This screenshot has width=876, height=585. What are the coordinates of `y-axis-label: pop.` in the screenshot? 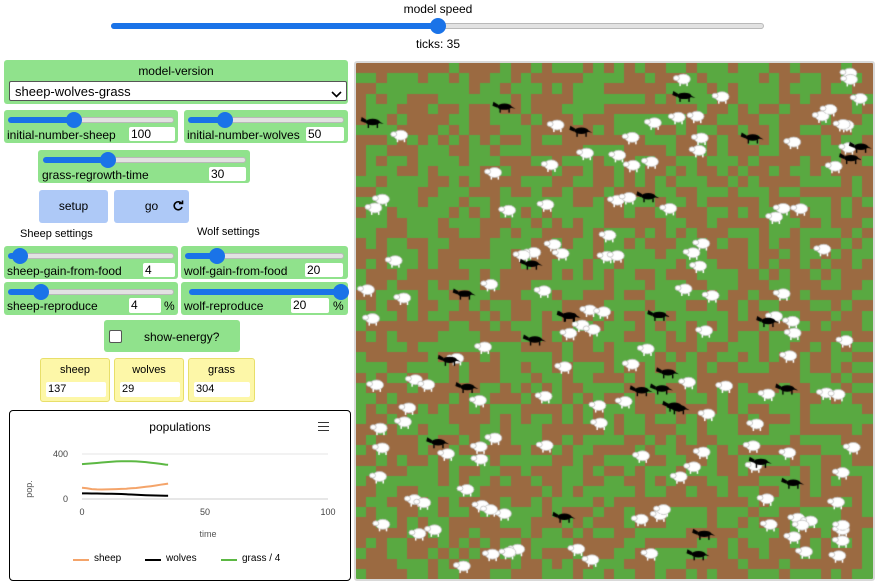 It's located at (29, 489).